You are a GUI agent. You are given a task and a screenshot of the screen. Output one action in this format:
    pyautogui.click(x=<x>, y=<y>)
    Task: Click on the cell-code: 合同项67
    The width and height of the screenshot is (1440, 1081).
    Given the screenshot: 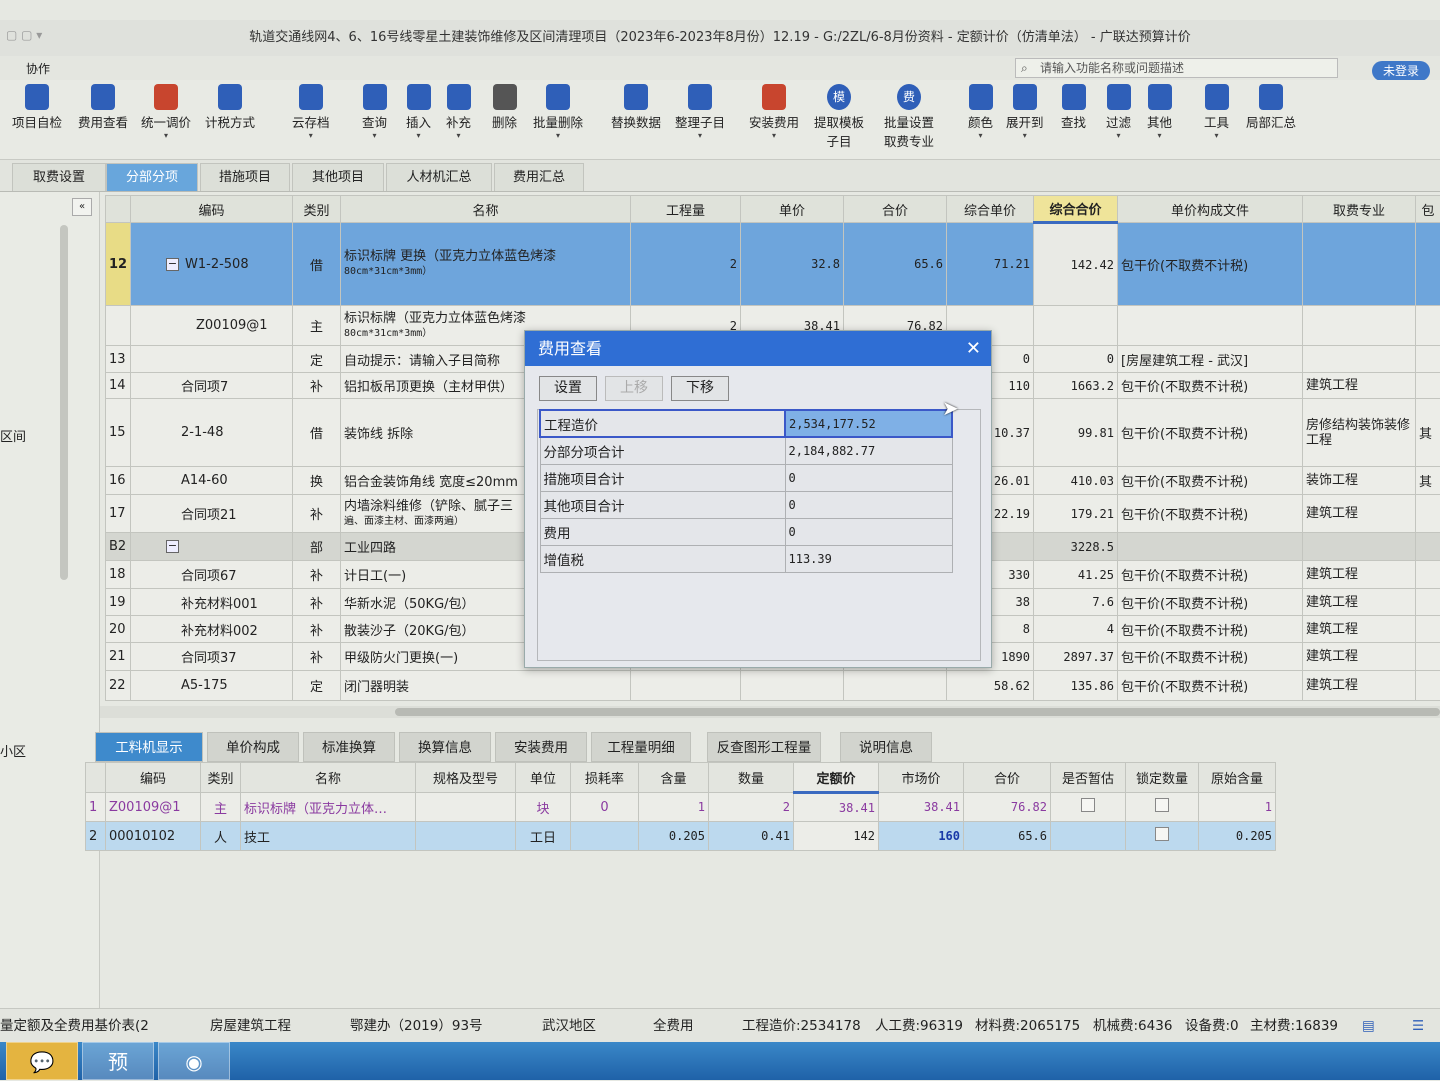 What is the action you would take?
    pyautogui.click(x=212, y=575)
    